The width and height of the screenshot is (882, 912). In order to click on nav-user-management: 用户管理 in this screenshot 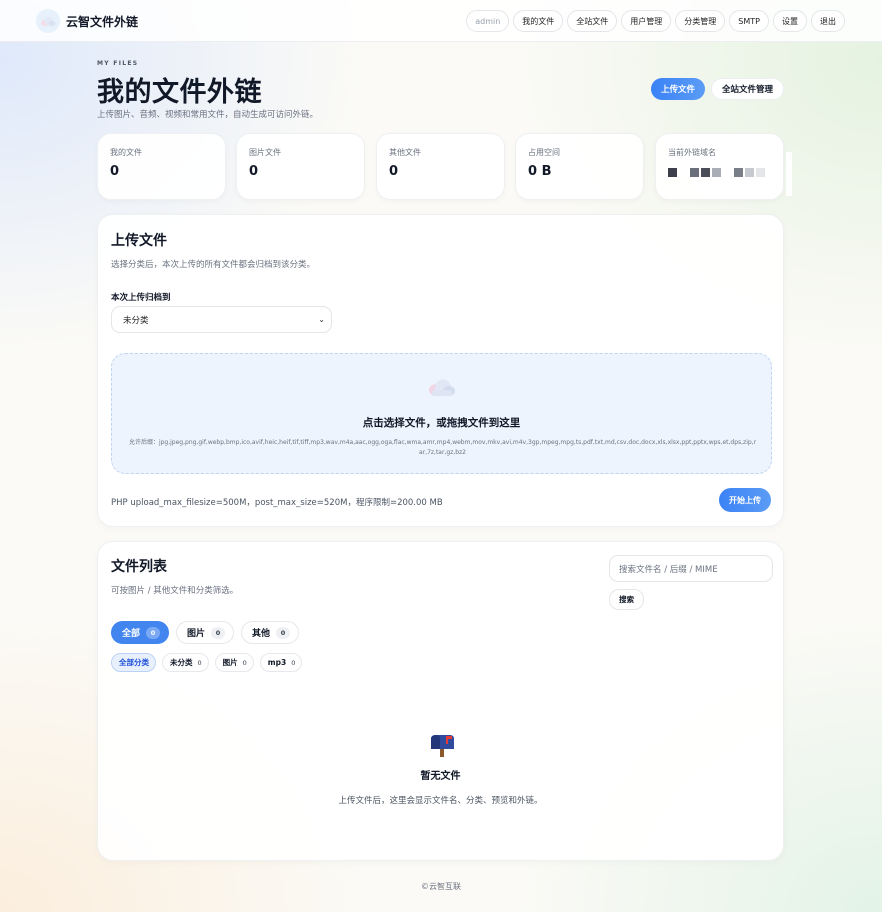, I will do `click(646, 21)`.